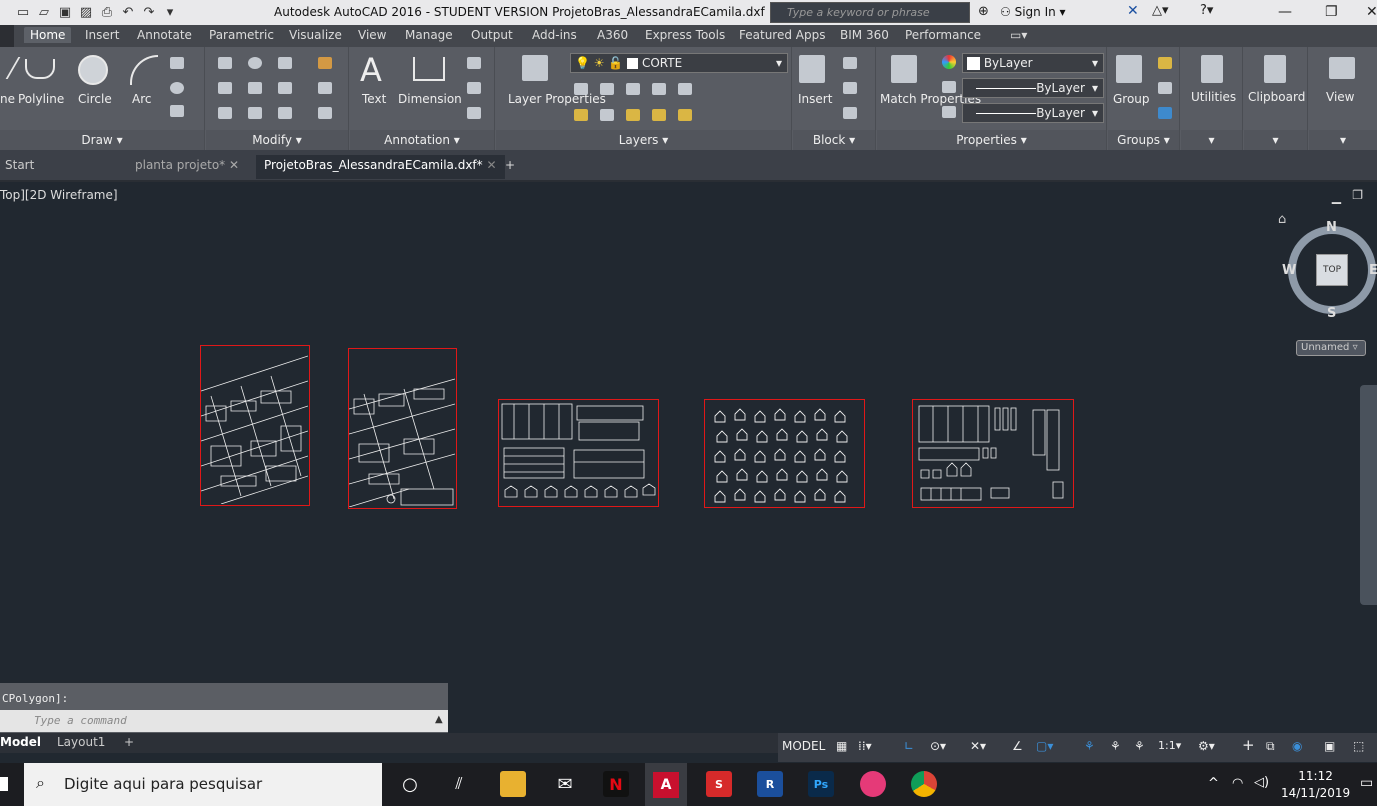  Describe the element at coordinates (430, 99) in the screenshot. I see `dimension-button: Dimension` at that location.